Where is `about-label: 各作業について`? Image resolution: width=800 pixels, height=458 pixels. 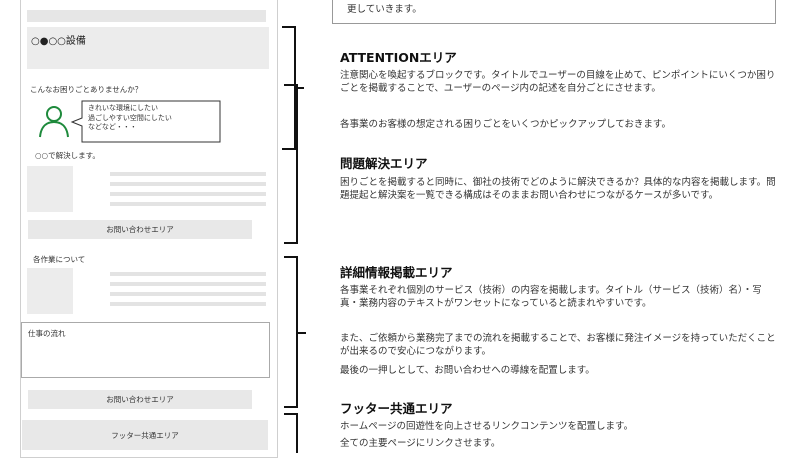 about-label: 各作業について is located at coordinates (59, 259).